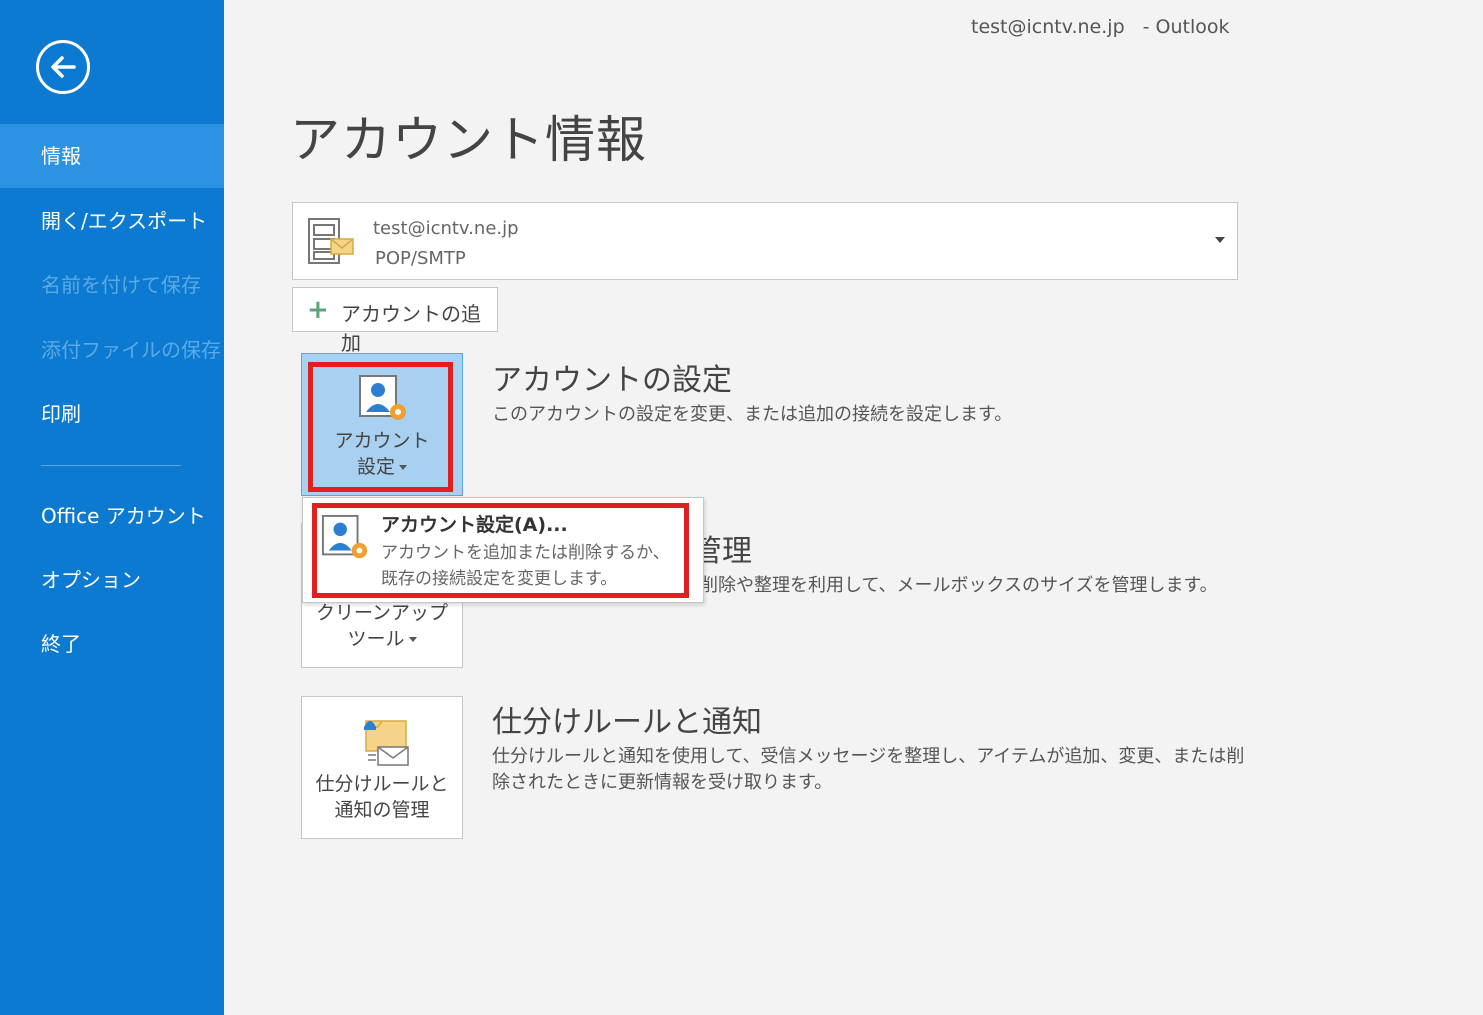 The height and width of the screenshot is (1015, 1483). Describe the element at coordinates (112, 414) in the screenshot. I see `nav-print: 印刷` at that location.